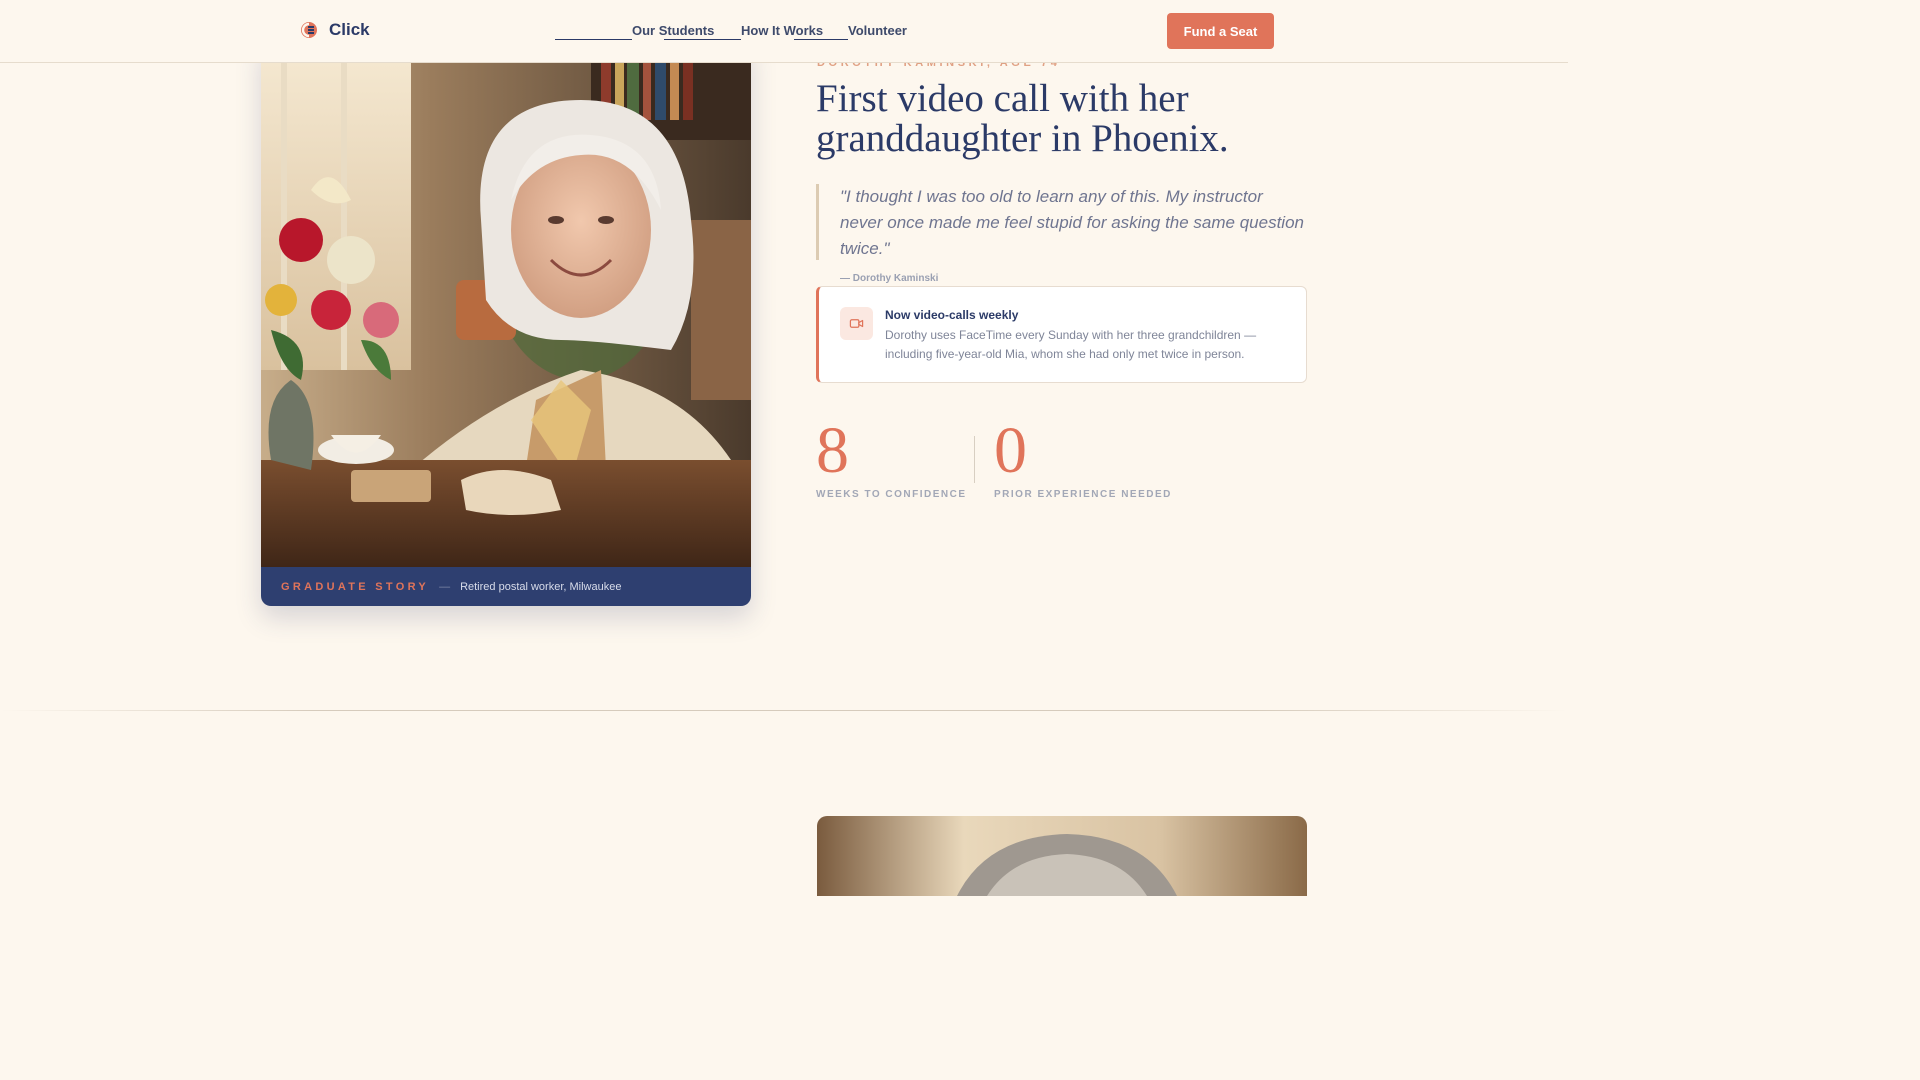 The width and height of the screenshot is (1920, 1080). I want to click on nav-our-students: Our Students, so click(673, 30).